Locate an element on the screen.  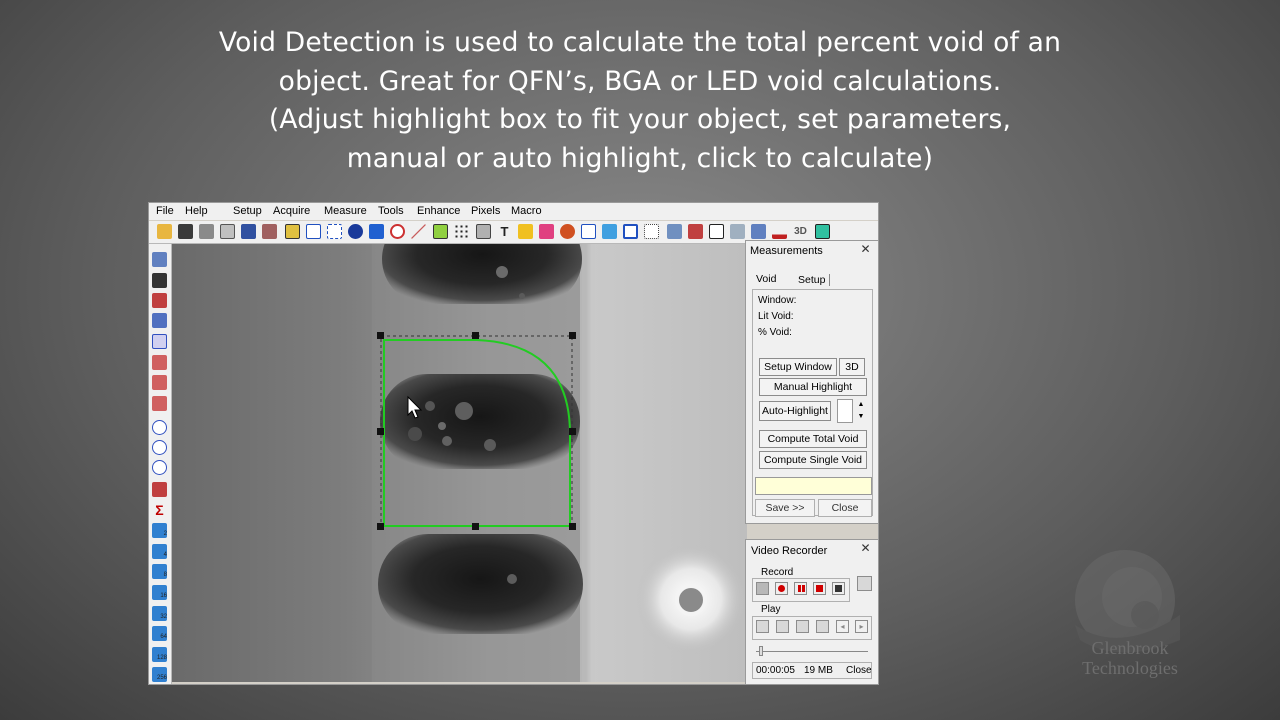
playback-slider-track is located at coordinates (812, 651).